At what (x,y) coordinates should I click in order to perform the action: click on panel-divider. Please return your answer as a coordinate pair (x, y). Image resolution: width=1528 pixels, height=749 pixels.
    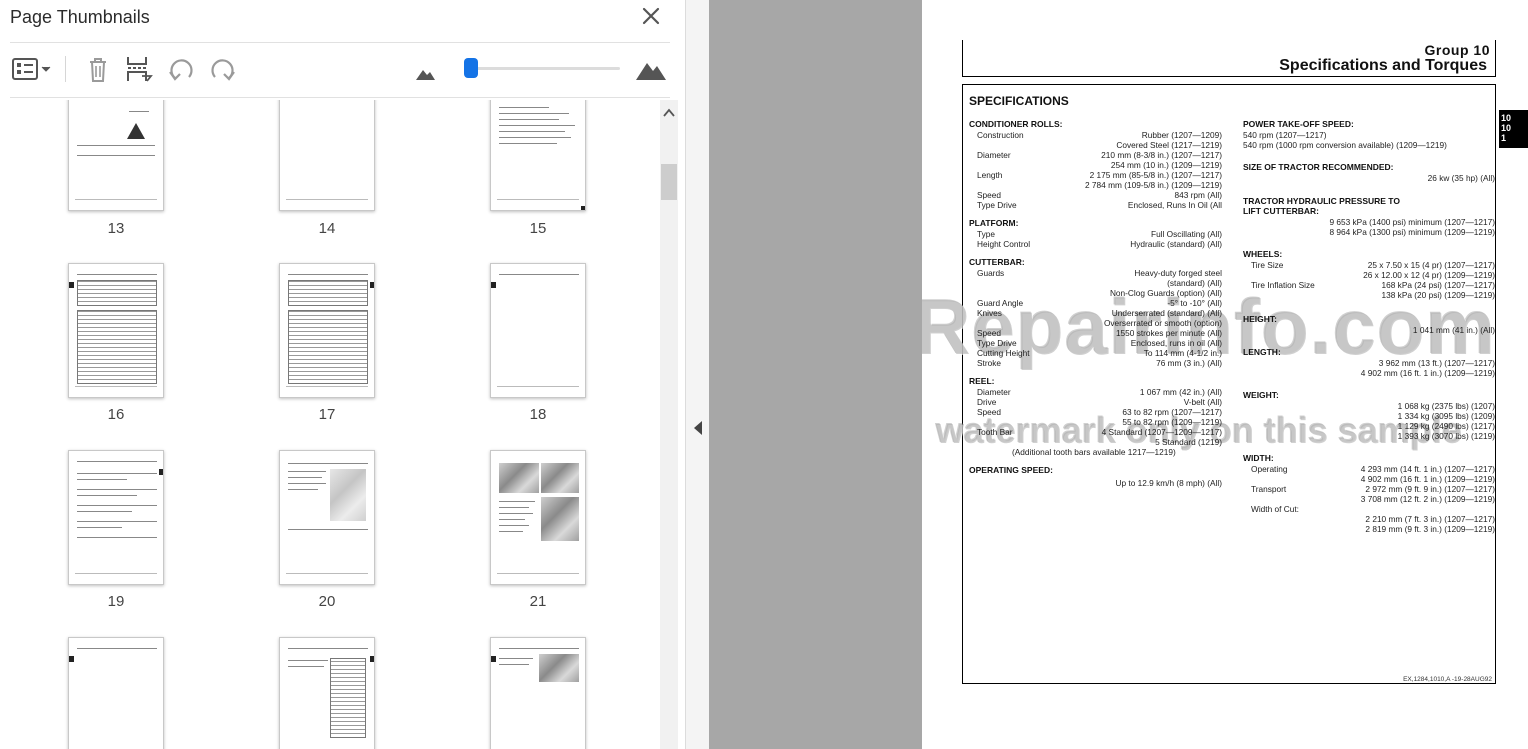
    Looking at the image, I should click on (340, 42).